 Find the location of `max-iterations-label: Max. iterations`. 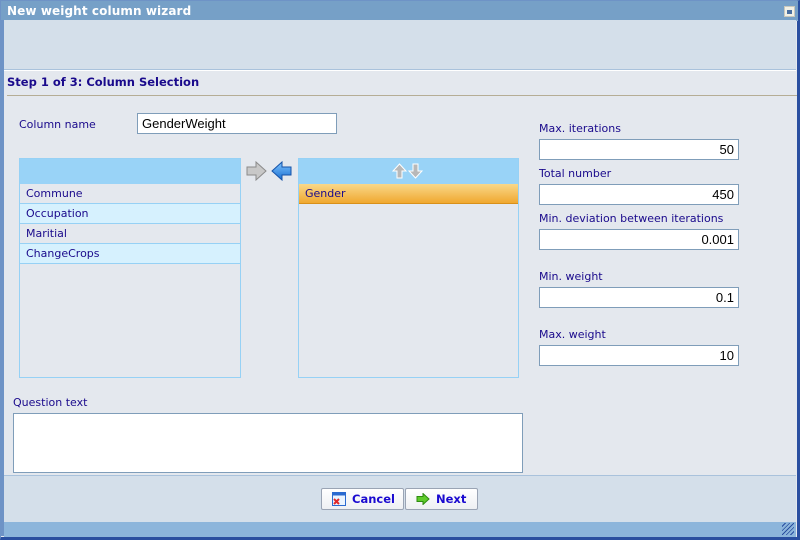

max-iterations-label: Max. iterations is located at coordinates (580, 128).